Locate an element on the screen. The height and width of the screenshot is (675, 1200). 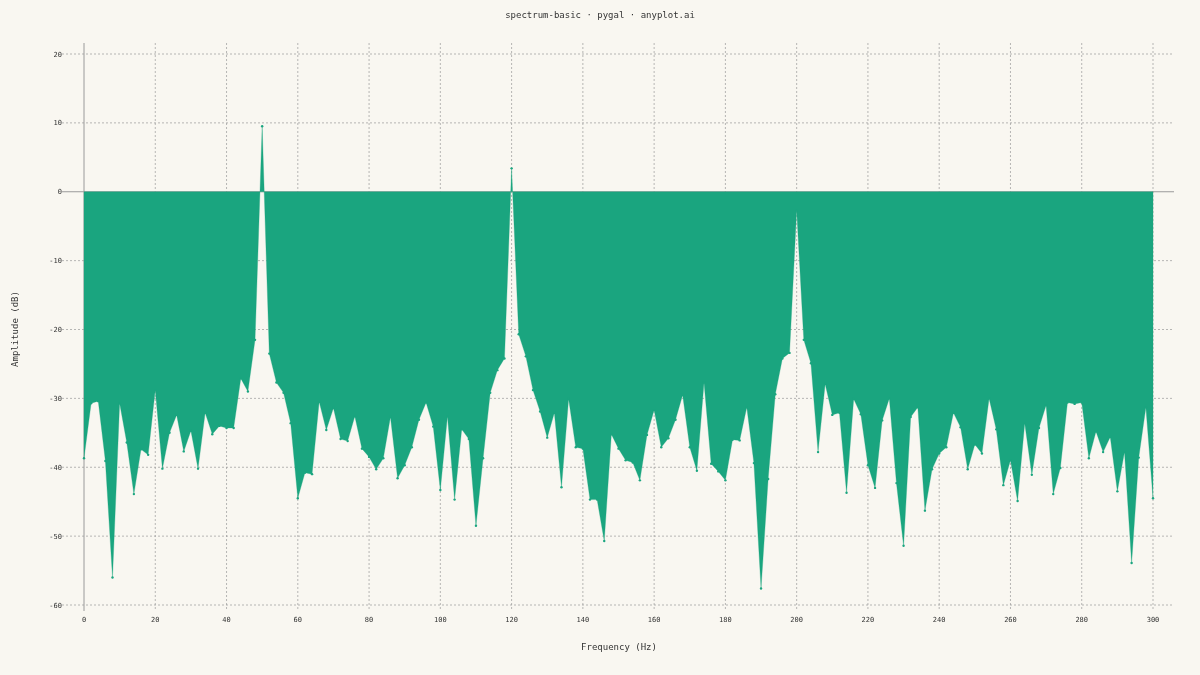
x-axis-title: Frequency (Hz) is located at coordinates (619, 647).